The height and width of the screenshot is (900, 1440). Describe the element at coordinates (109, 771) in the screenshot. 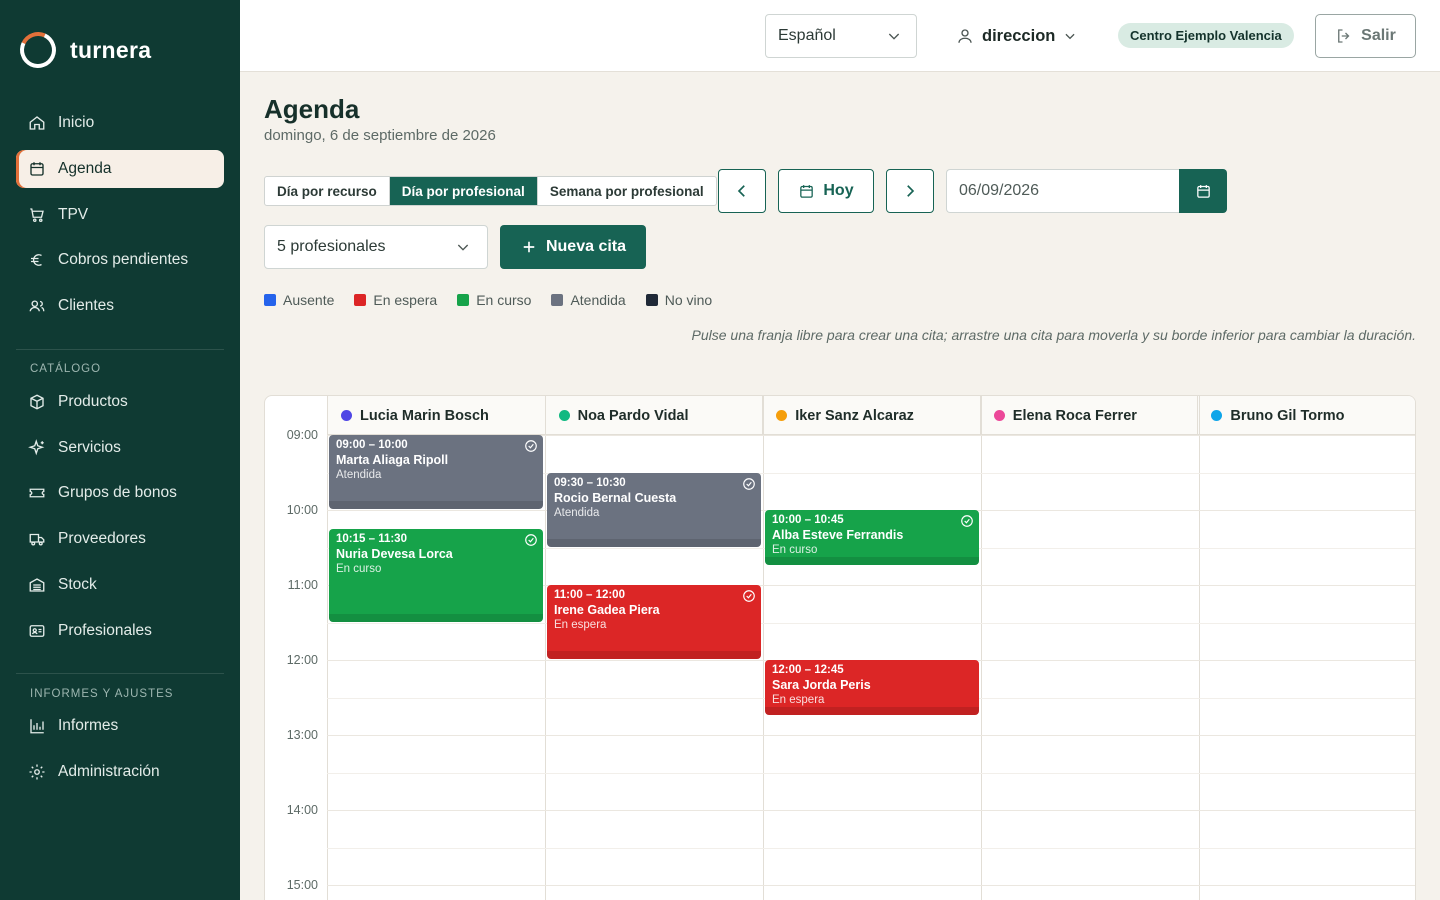

I see `sidebar-item-label: Administración` at that location.